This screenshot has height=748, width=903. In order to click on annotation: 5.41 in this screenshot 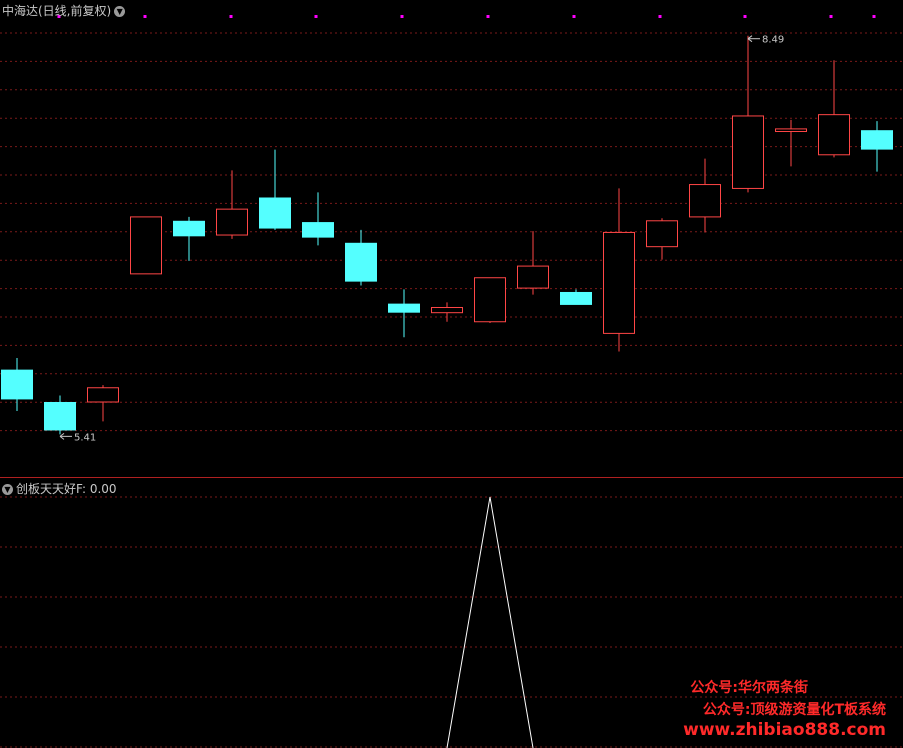, I will do `click(77, 437)`.